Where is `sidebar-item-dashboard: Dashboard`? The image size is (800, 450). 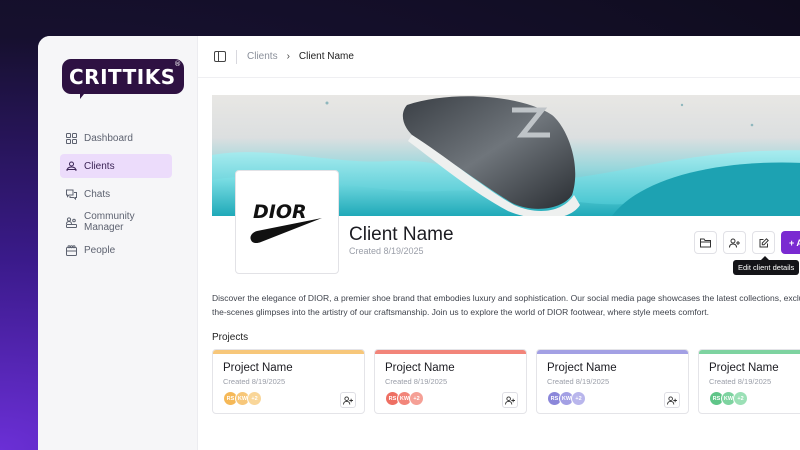
sidebar-item-dashboard: Dashboard is located at coordinates (116, 138).